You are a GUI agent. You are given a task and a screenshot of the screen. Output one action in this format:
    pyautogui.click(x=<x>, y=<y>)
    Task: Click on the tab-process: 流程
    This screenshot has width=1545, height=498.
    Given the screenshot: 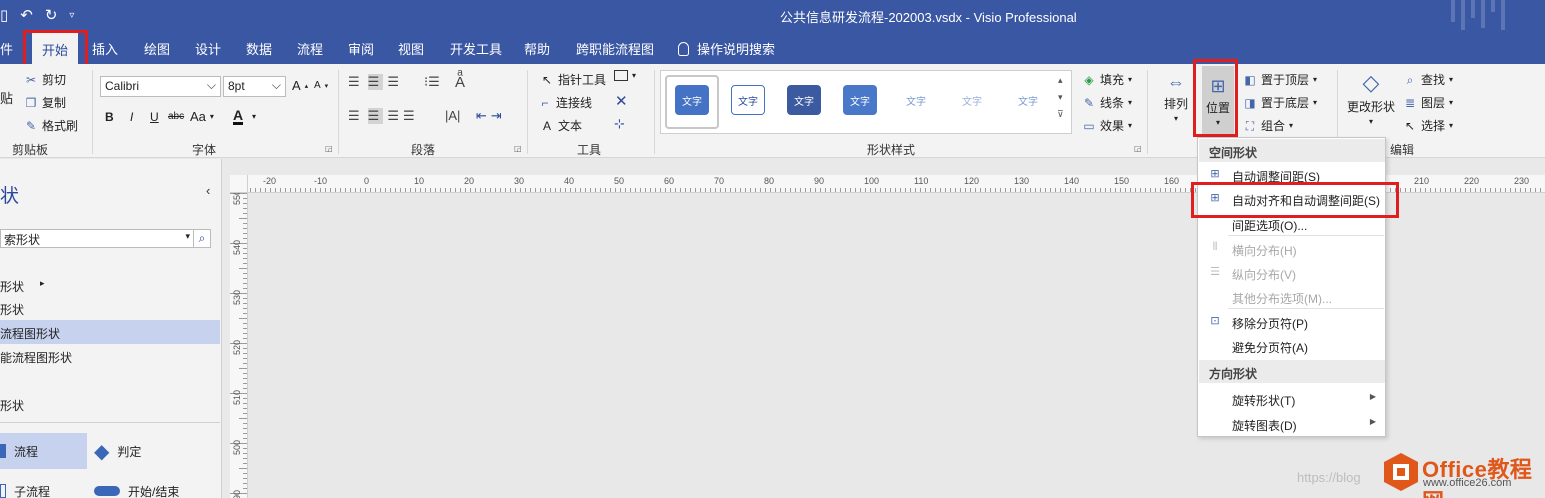 What is the action you would take?
    pyautogui.click(x=310, y=48)
    